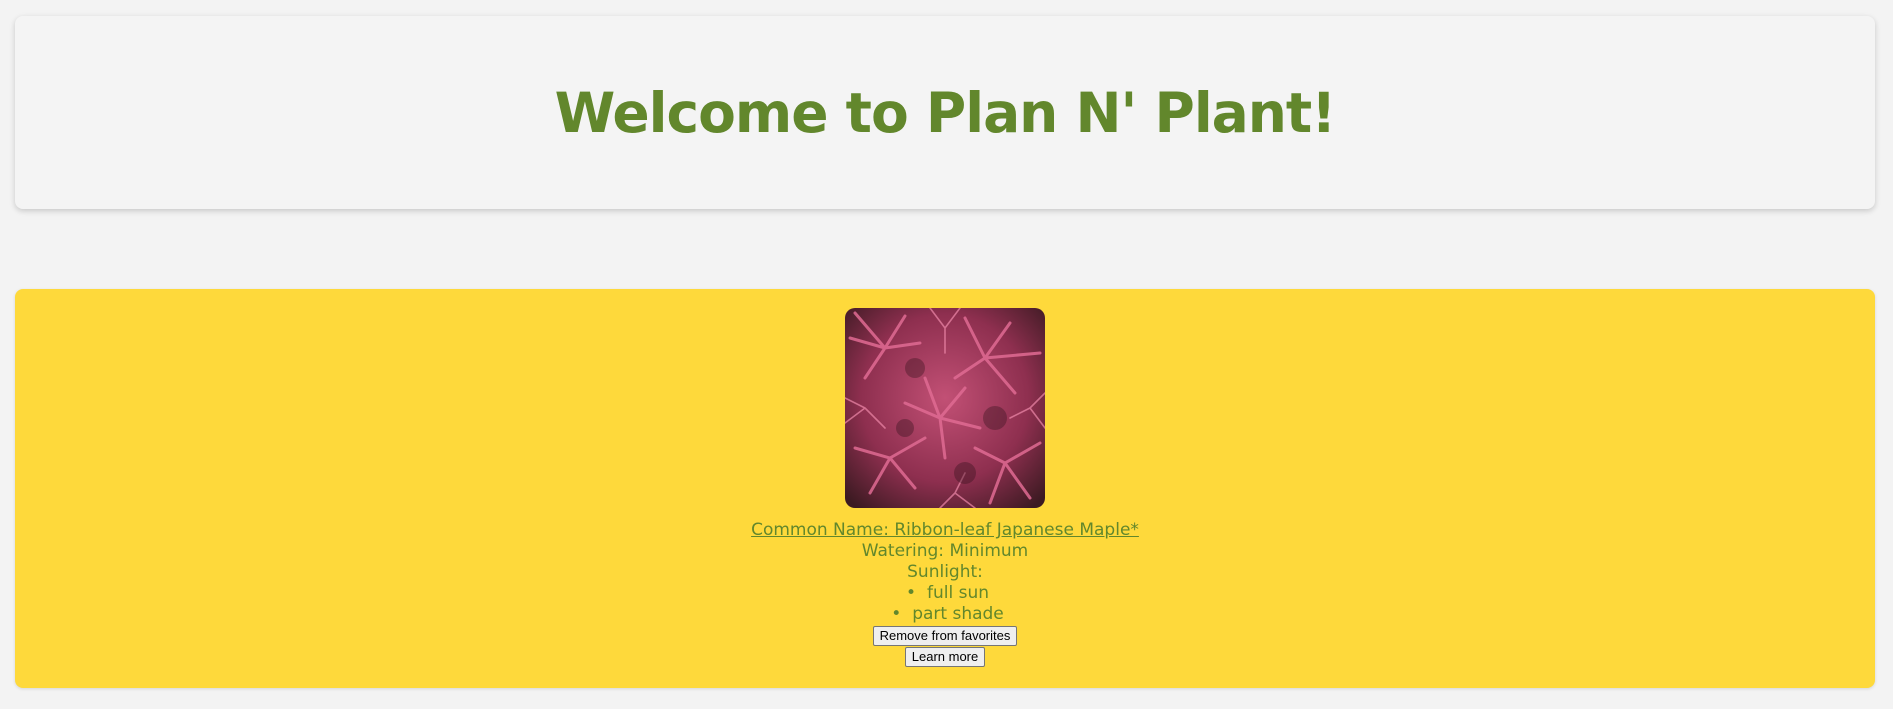 Image resolution: width=1893 pixels, height=709 pixels. What do you see at coordinates (945, 572) in the screenshot?
I see `plant-sunlight-label: Sunlight:` at bounding box center [945, 572].